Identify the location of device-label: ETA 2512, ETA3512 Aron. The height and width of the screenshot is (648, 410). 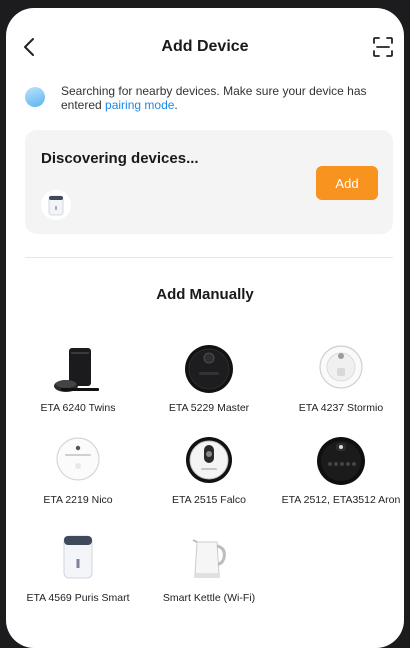
(341, 500).